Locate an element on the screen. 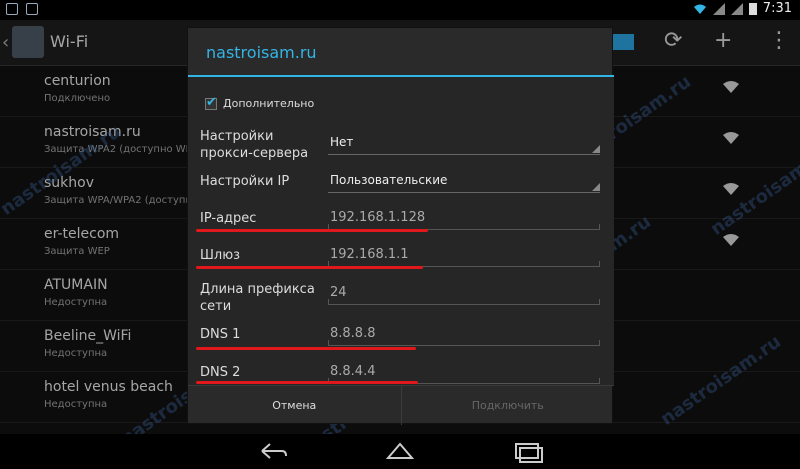  back-icon is located at coordinates (272, 451).